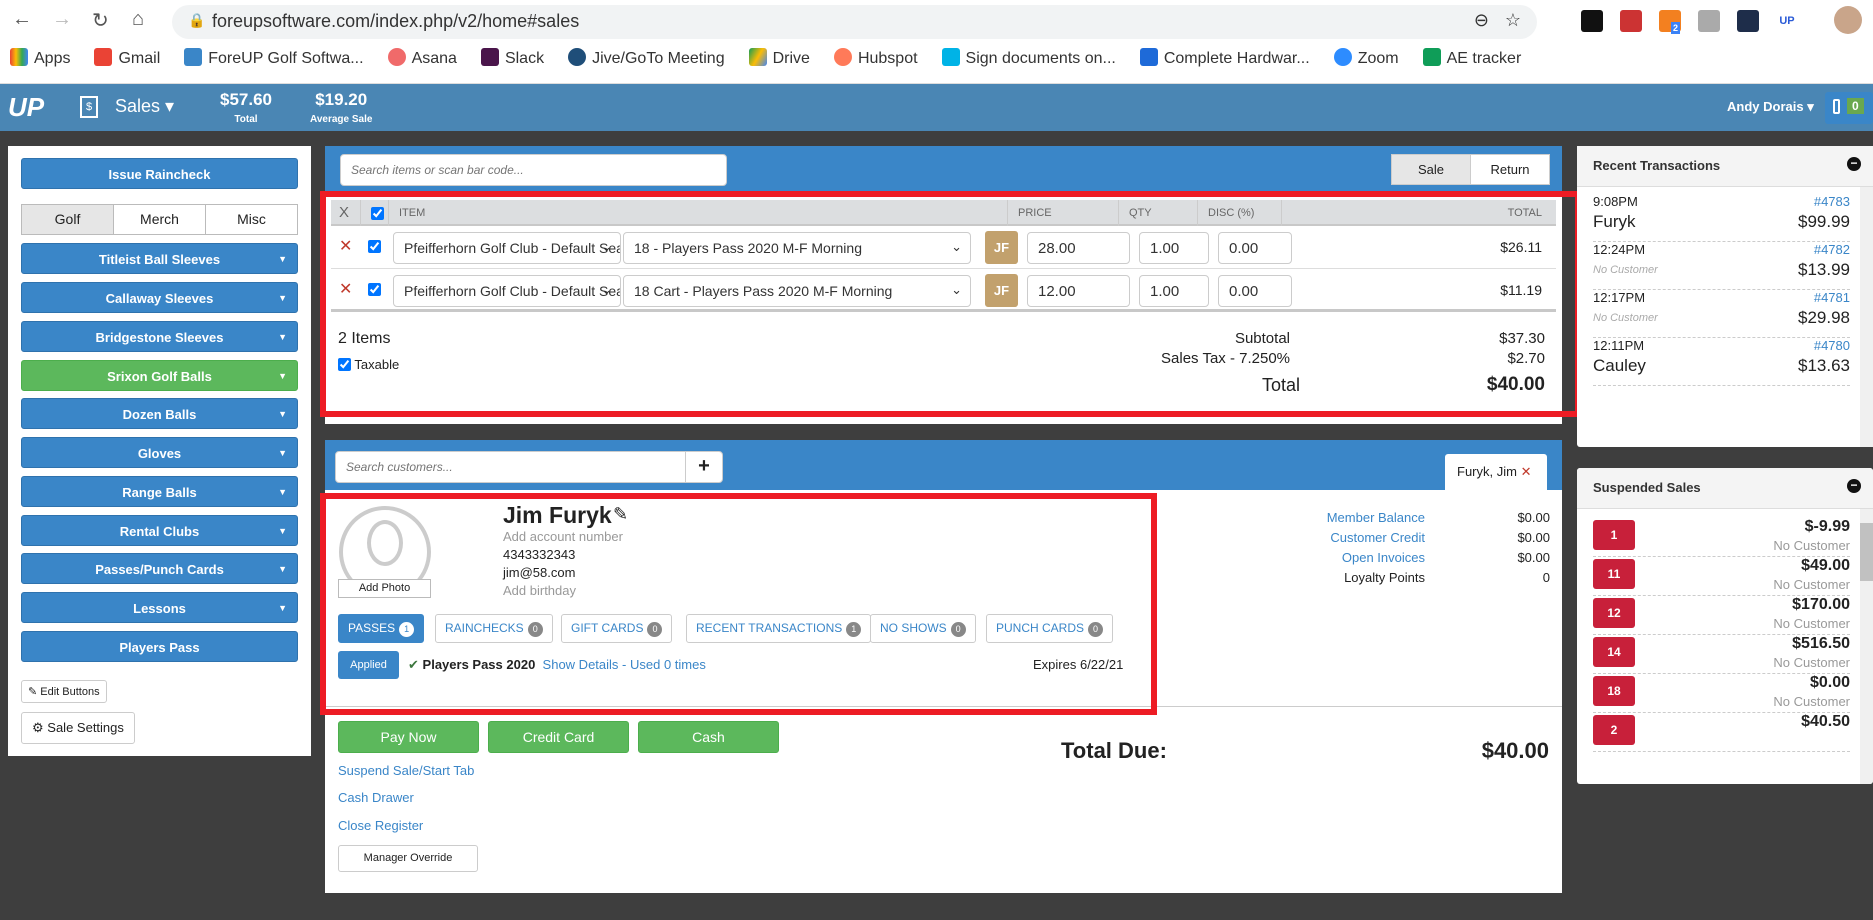 The height and width of the screenshot is (920, 1873). I want to click on total-due-value: $40.00, so click(1515, 750).